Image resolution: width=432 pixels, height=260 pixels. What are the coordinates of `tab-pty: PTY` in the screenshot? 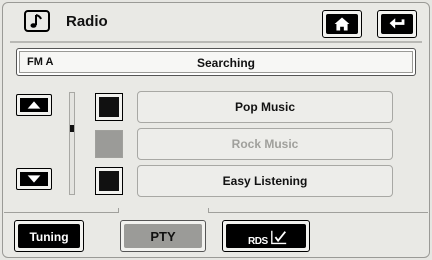 It's located at (163, 236).